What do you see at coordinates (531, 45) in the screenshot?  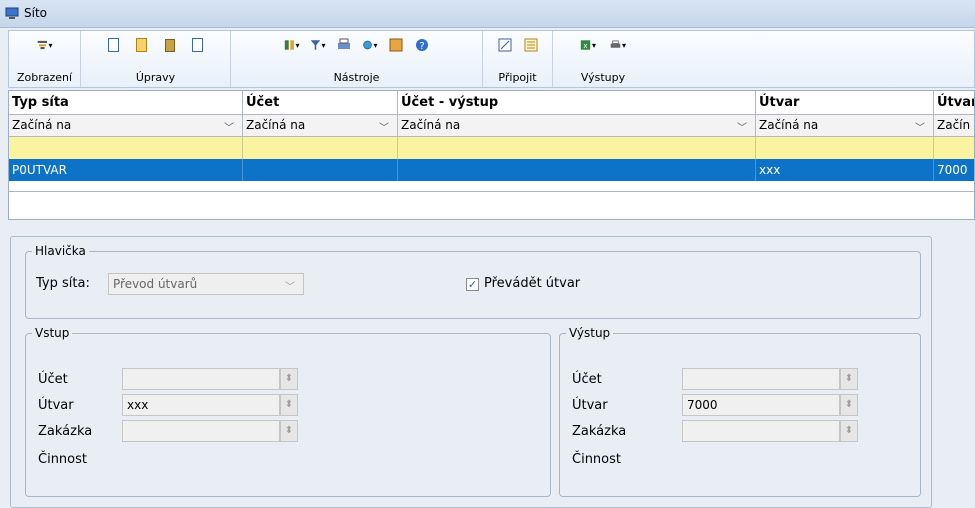 I see `attach-list-icon` at bounding box center [531, 45].